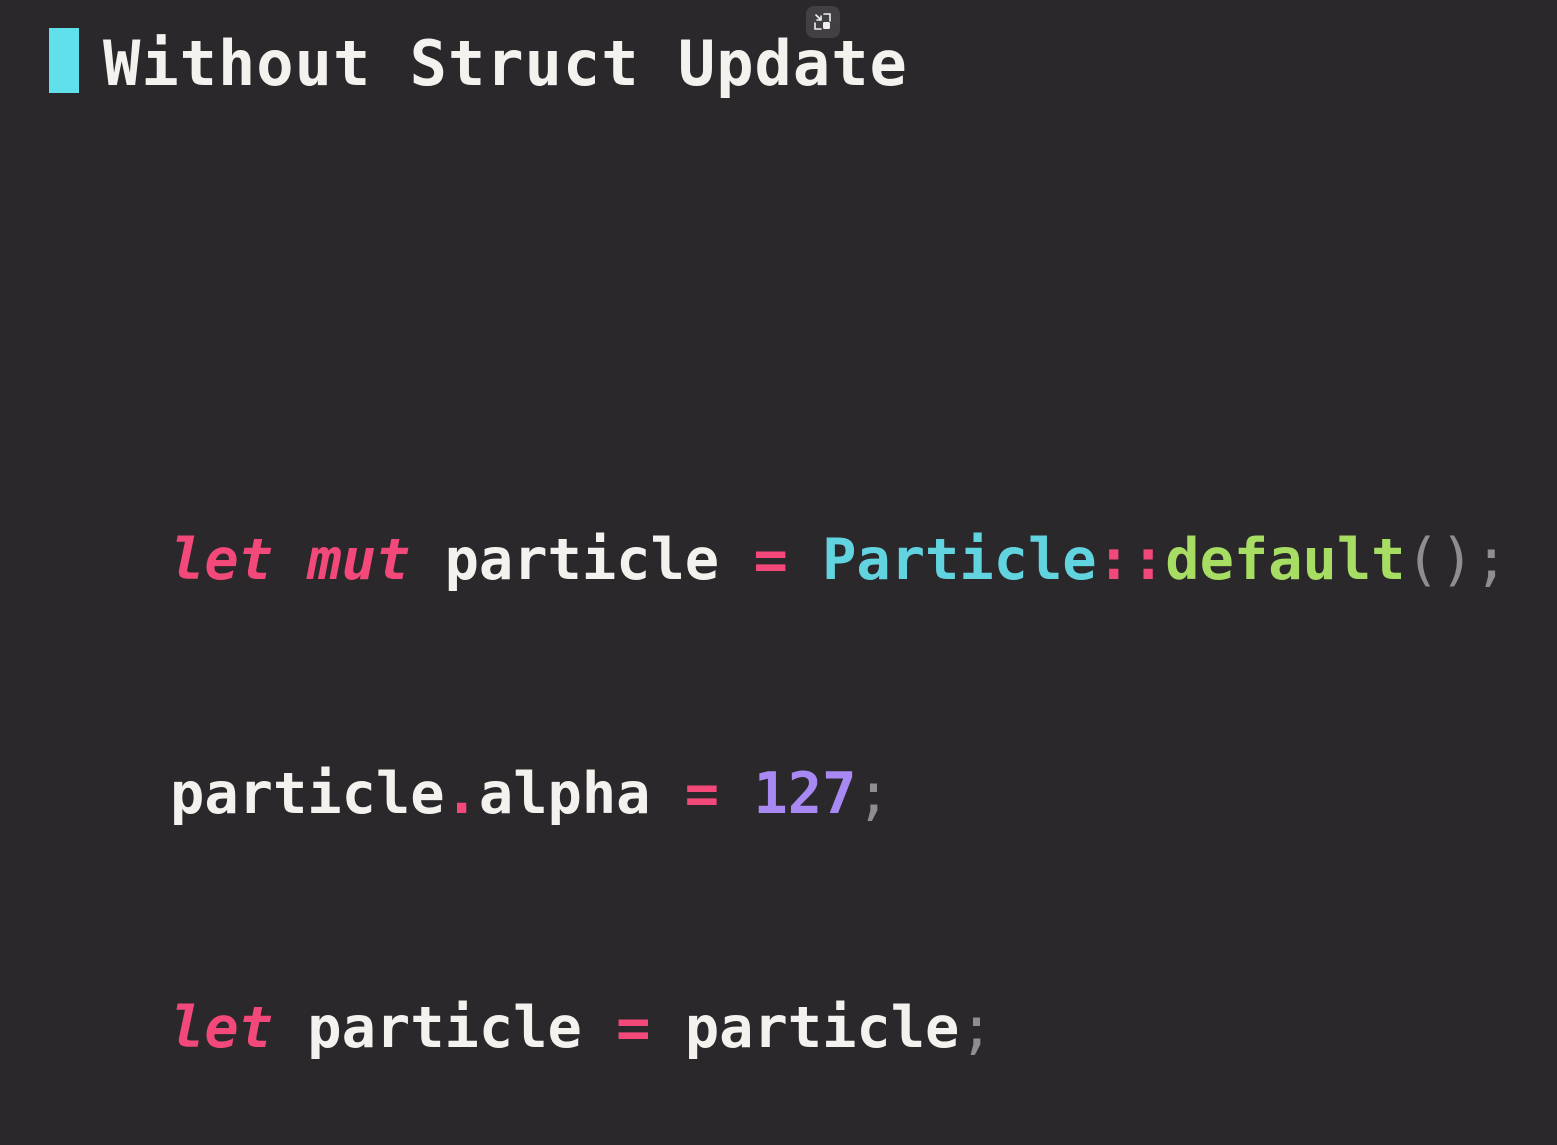  What do you see at coordinates (505, 63) in the screenshot?
I see `slide-title: Without Struct Update` at bounding box center [505, 63].